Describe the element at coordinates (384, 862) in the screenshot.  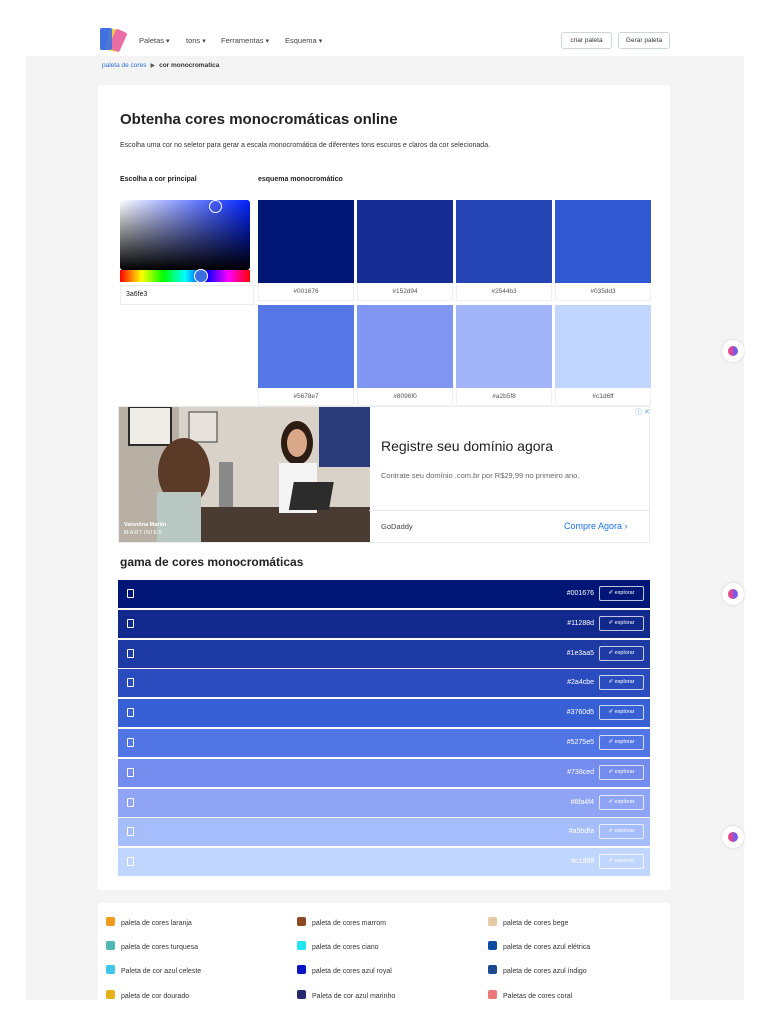
I see `color-range-row: #c1d6ff ✐ explorar` at that location.